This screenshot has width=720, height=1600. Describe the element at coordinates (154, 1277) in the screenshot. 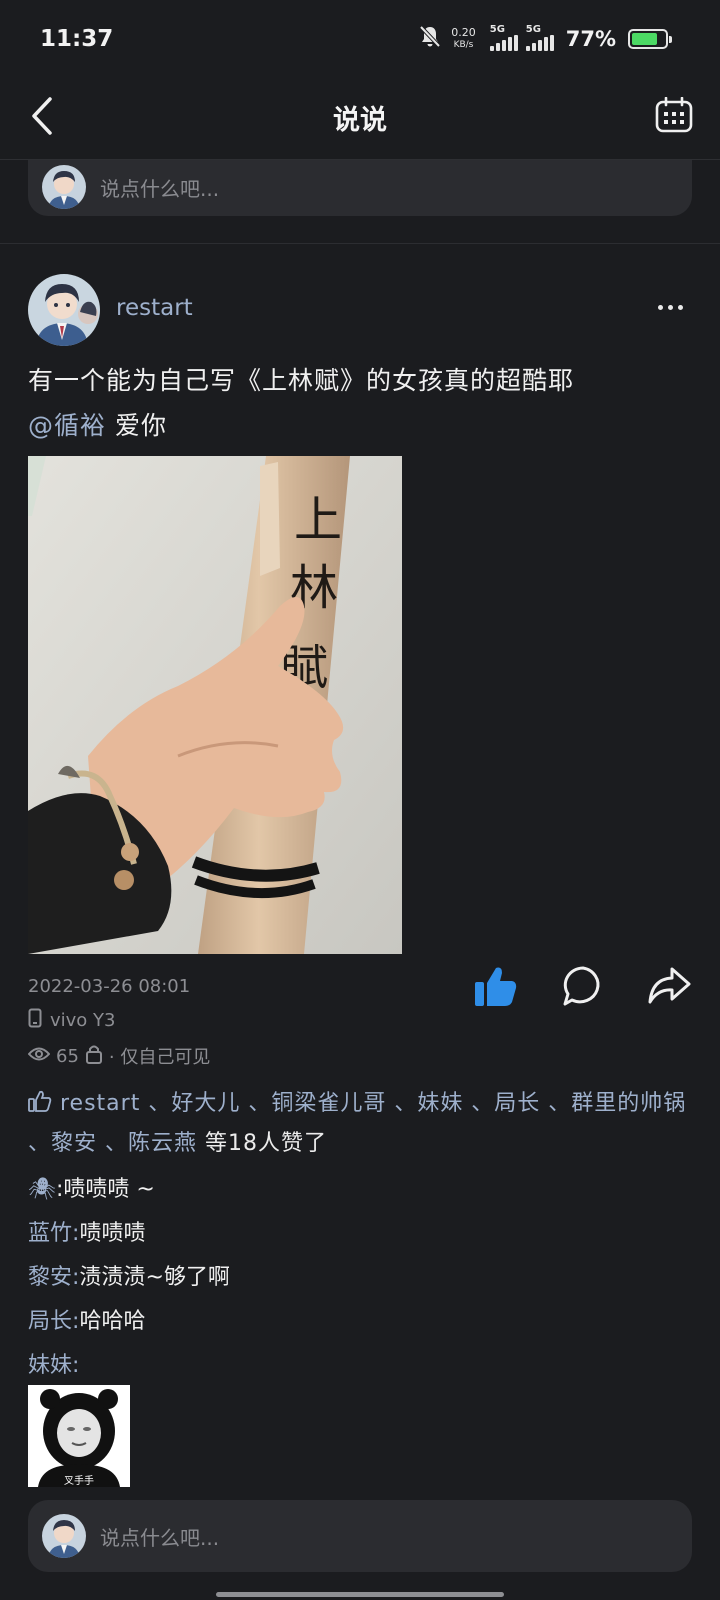

I see `comment-text: 渍渍渍~够了啊` at that location.